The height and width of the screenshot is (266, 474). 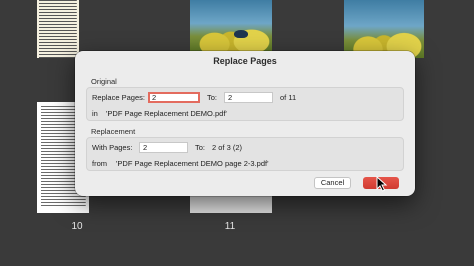 What do you see at coordinates (174, 97) in the screenshot?
I see `replace-from-page-field: 2` at bounding box center [174, 97].